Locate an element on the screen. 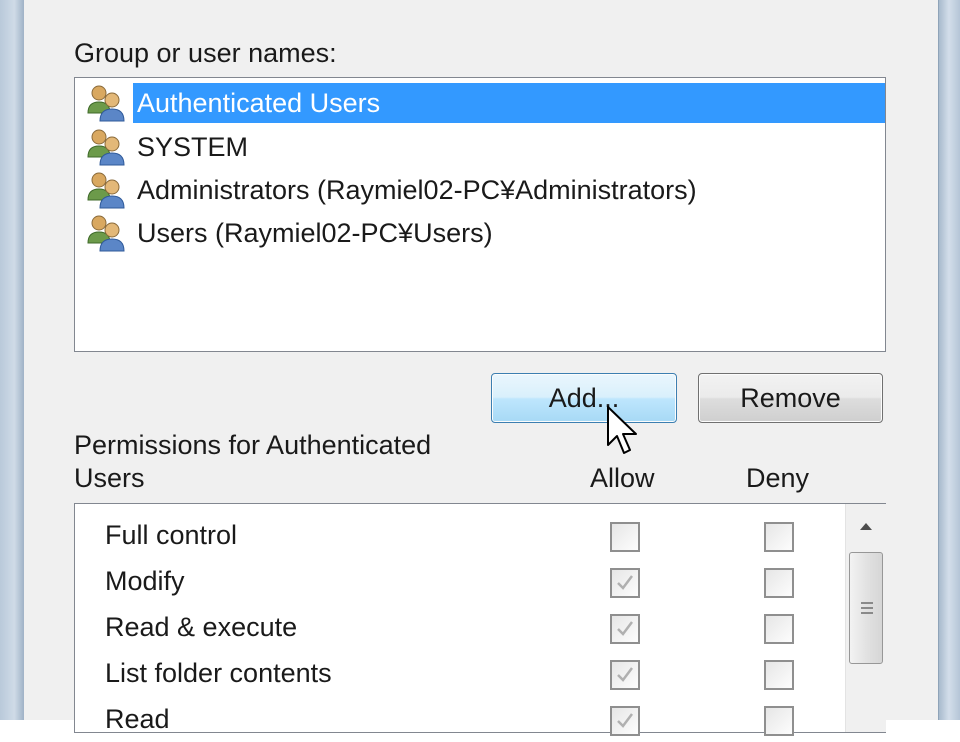 The height and width of the screenshot is (742, 960). permission-row-read-execute: Read & execute is located at coordinates (460, 627).